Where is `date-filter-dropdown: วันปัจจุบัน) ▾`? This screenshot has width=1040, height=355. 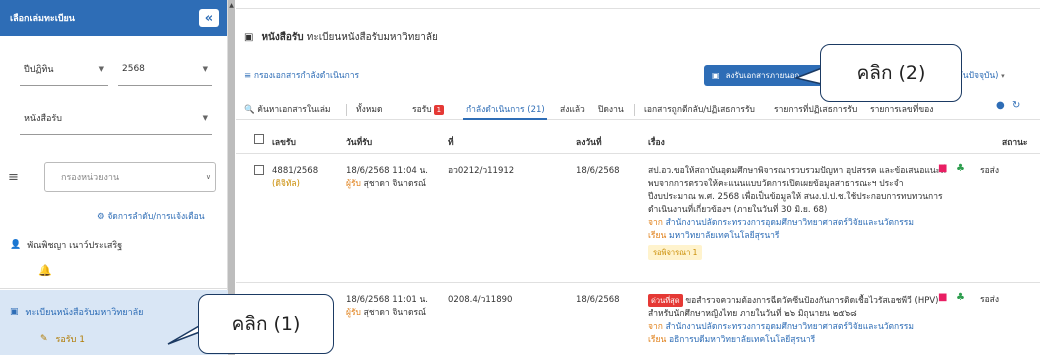 date-filter-dropdown: วันปัจจุบัน) ▾ is located at coordinates (981, 75).